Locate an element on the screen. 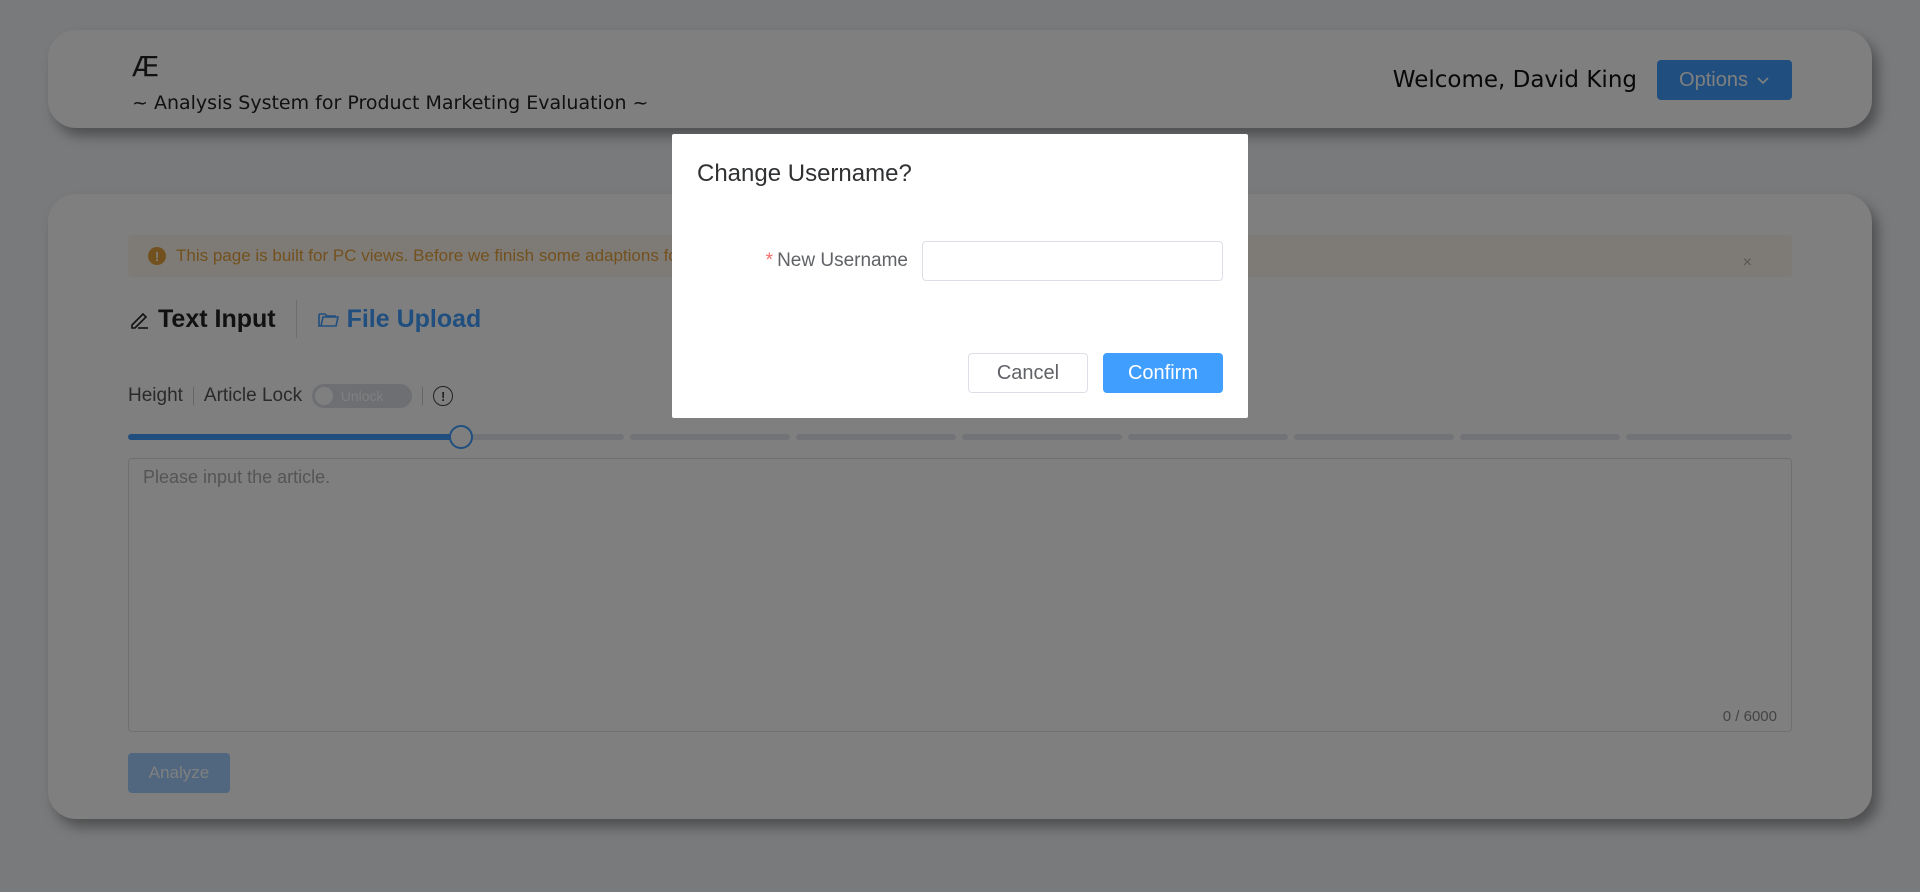 The width and height of the screenshot is (1920, 892). required-mark: * is located at coordinates (769, 260).